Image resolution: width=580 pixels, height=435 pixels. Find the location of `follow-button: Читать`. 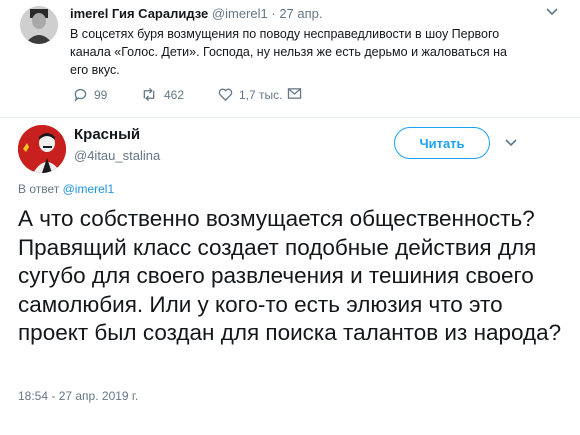

follow-button: Читать is located at coordinates (442, 143).